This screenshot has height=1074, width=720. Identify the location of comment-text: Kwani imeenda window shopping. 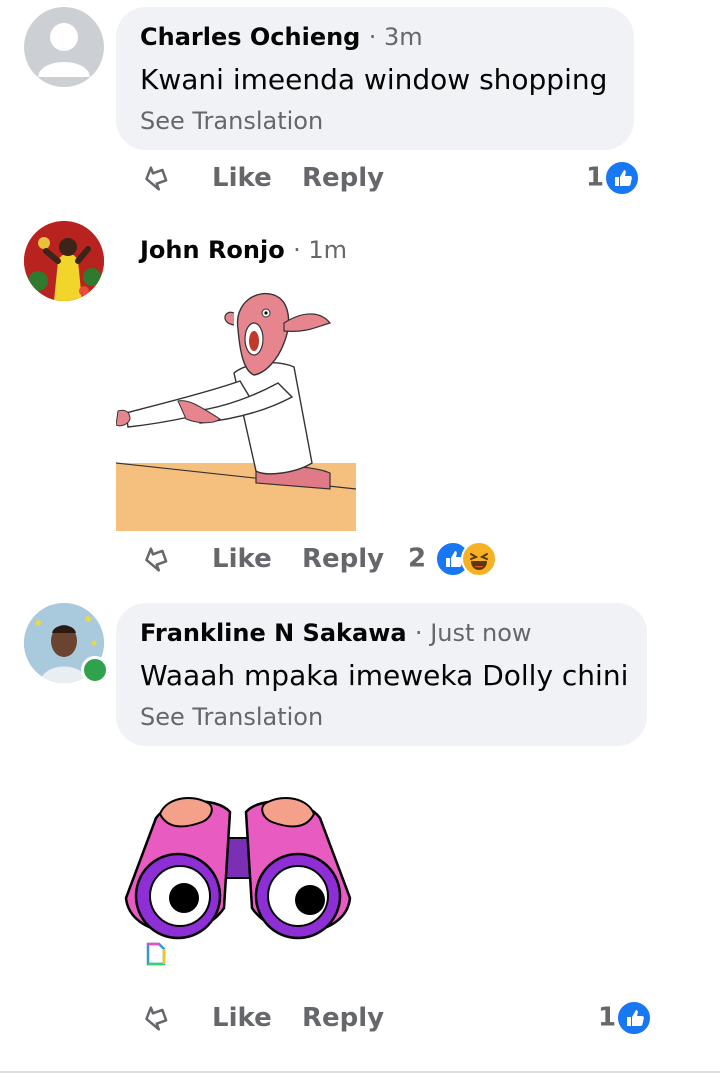
(374, 79).